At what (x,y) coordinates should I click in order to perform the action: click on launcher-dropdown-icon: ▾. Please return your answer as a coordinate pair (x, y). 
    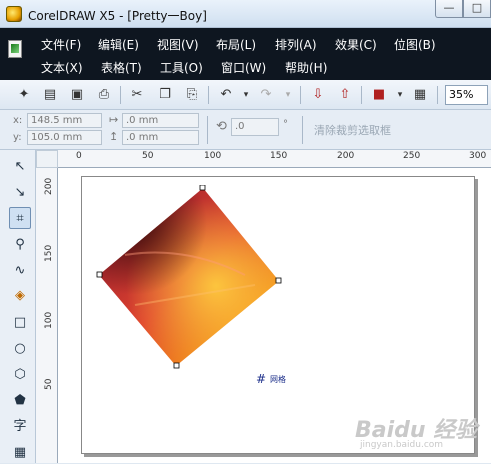
    Looking at the image, I should click on (400, 95).